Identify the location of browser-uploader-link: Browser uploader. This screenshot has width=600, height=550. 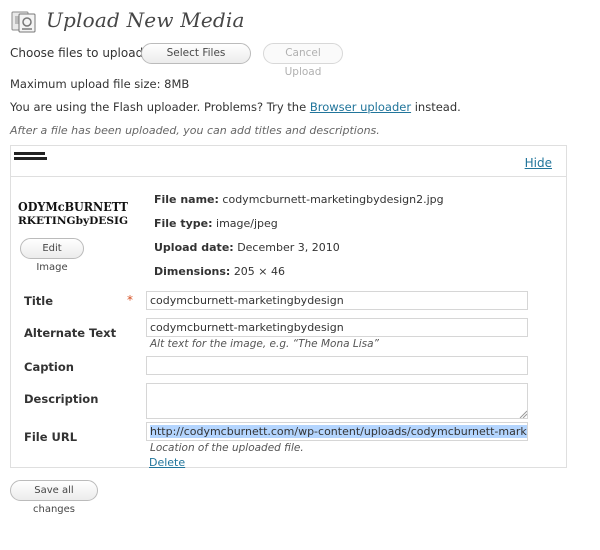
(360, 107).